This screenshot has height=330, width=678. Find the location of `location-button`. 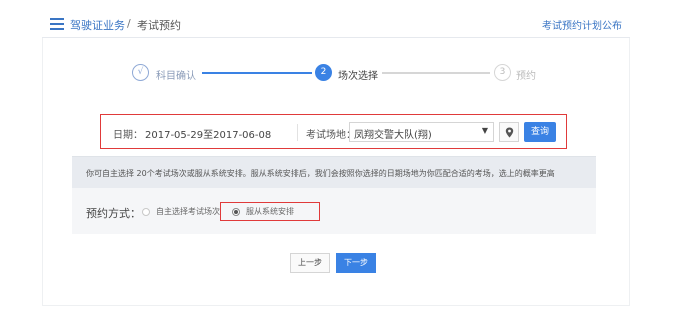

location-button is located at coordinates (509, 132).